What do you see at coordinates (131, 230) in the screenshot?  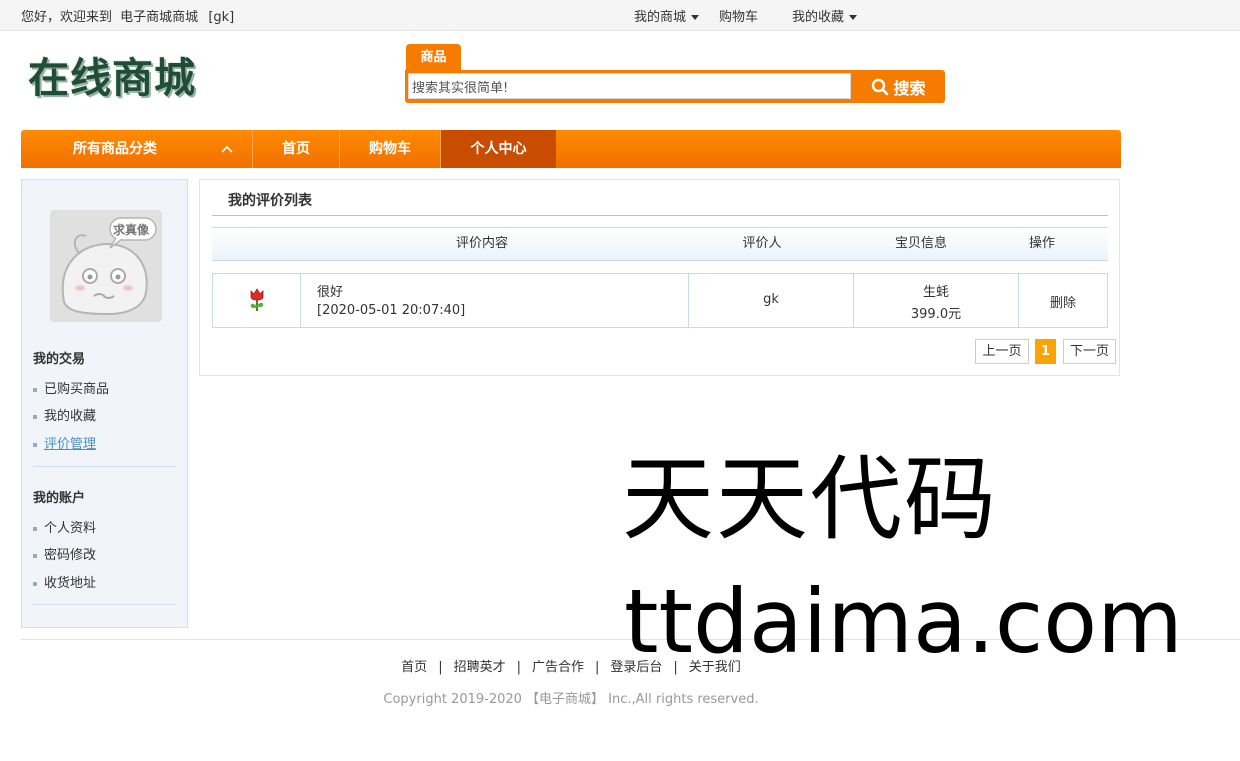 I see `avatar-caption: 求真像` at bounding box center [131, 230].